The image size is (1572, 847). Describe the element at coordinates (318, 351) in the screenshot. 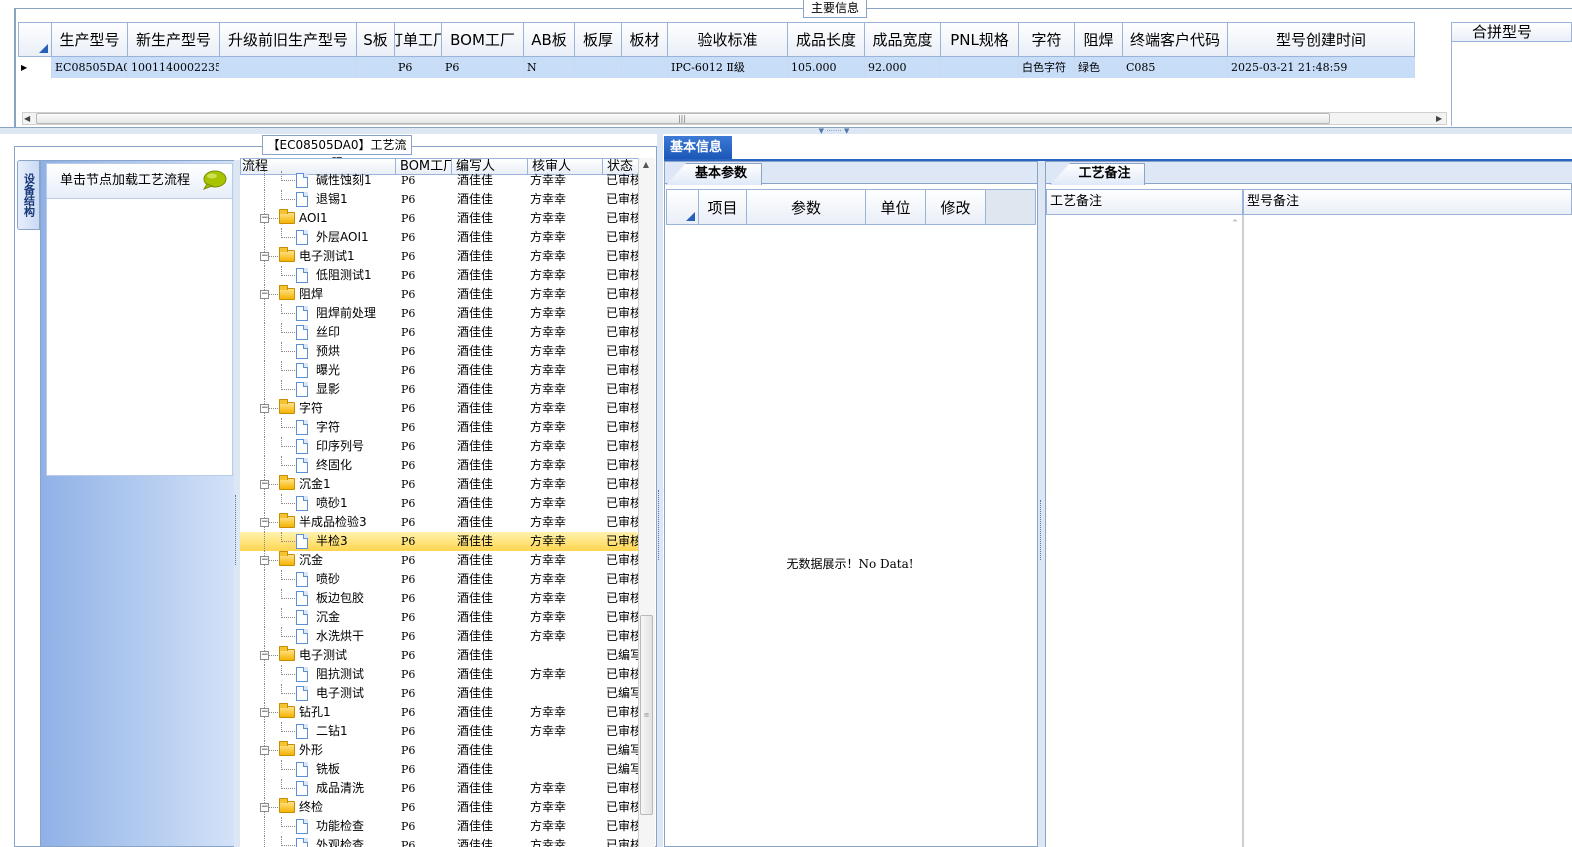

I see `tree-node: 预烘` at that location.